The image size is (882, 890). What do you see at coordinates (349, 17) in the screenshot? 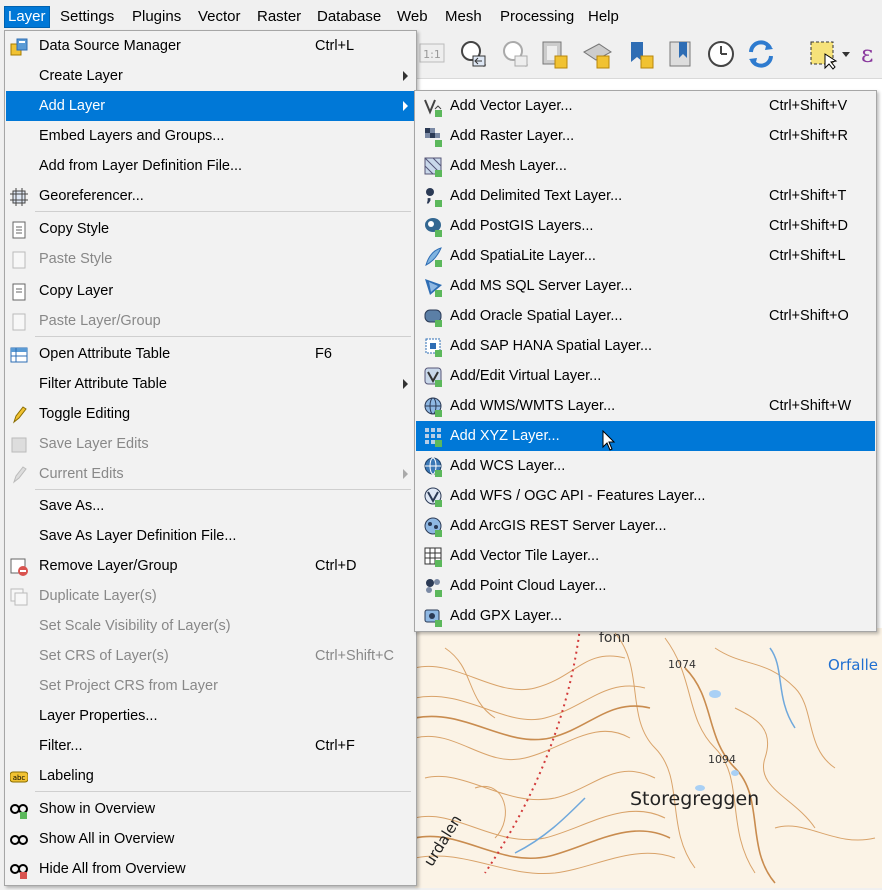
I see `menu-database: Database` at bounding box center [349, 17].